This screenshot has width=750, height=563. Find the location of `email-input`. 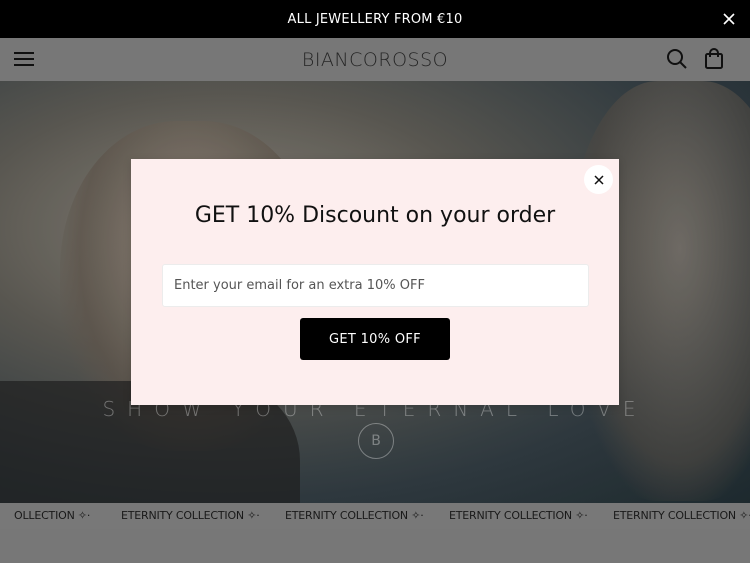

email-input is located at coordinates (375, 285).